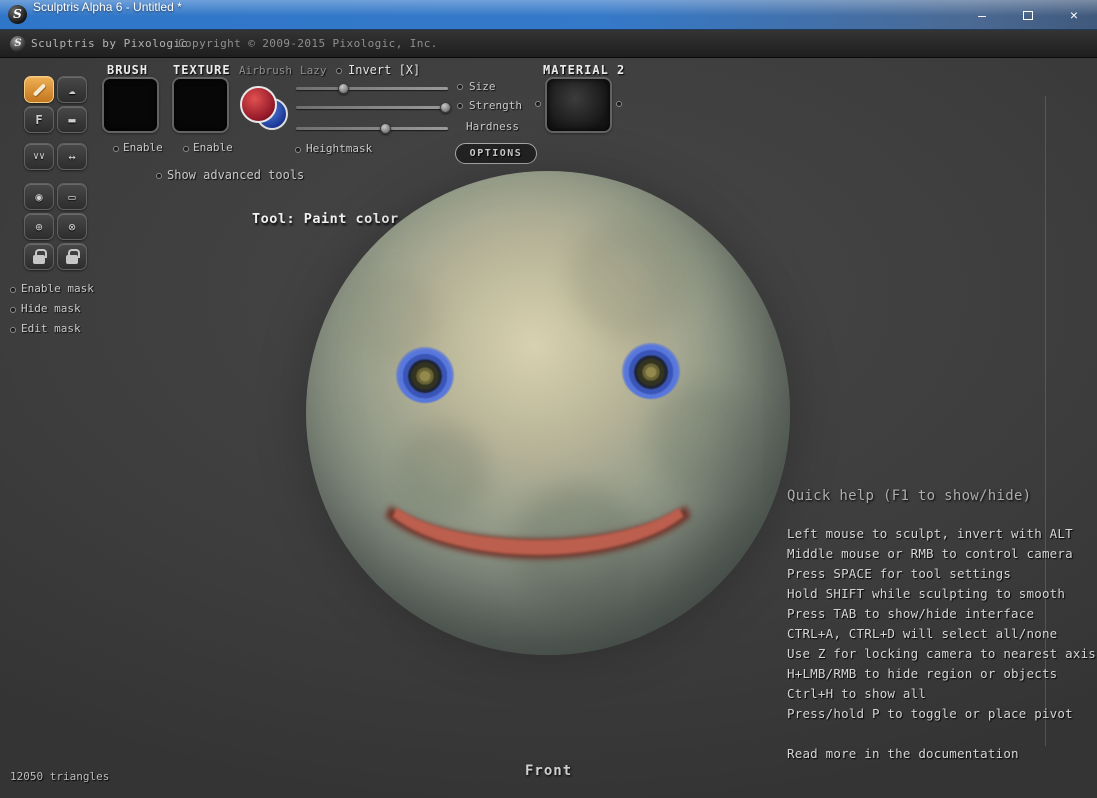 The height and width of the screenshot is (798, 1097). I want to click on tool-flatten-button: F, so click(39, 119).